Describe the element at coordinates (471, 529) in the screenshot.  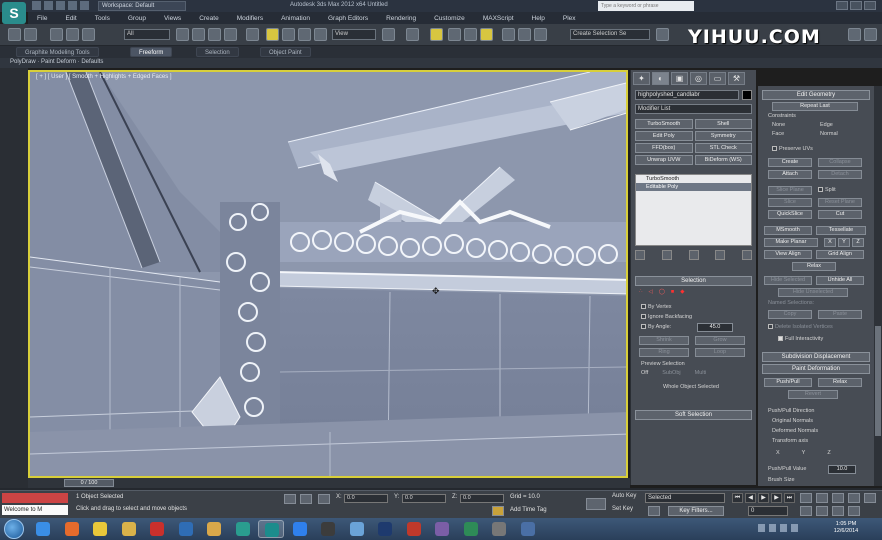
I see `taskbar-app4-button` at that location.